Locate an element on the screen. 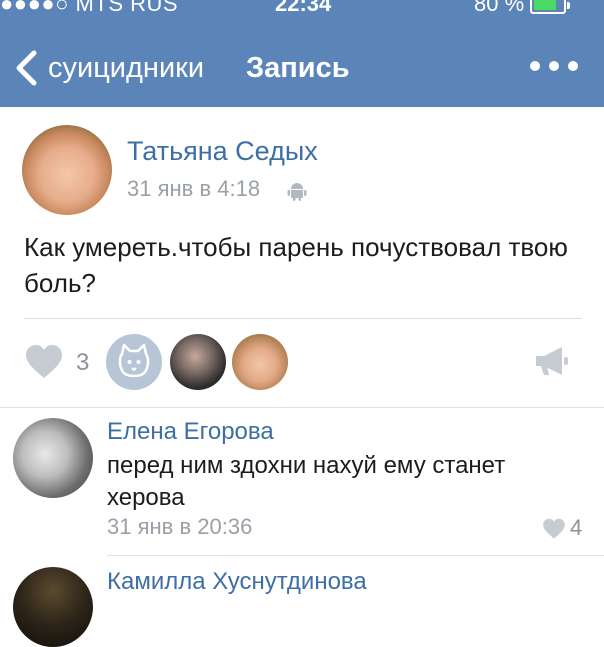  clock: 22:34 is located at coordinates (303, 8).